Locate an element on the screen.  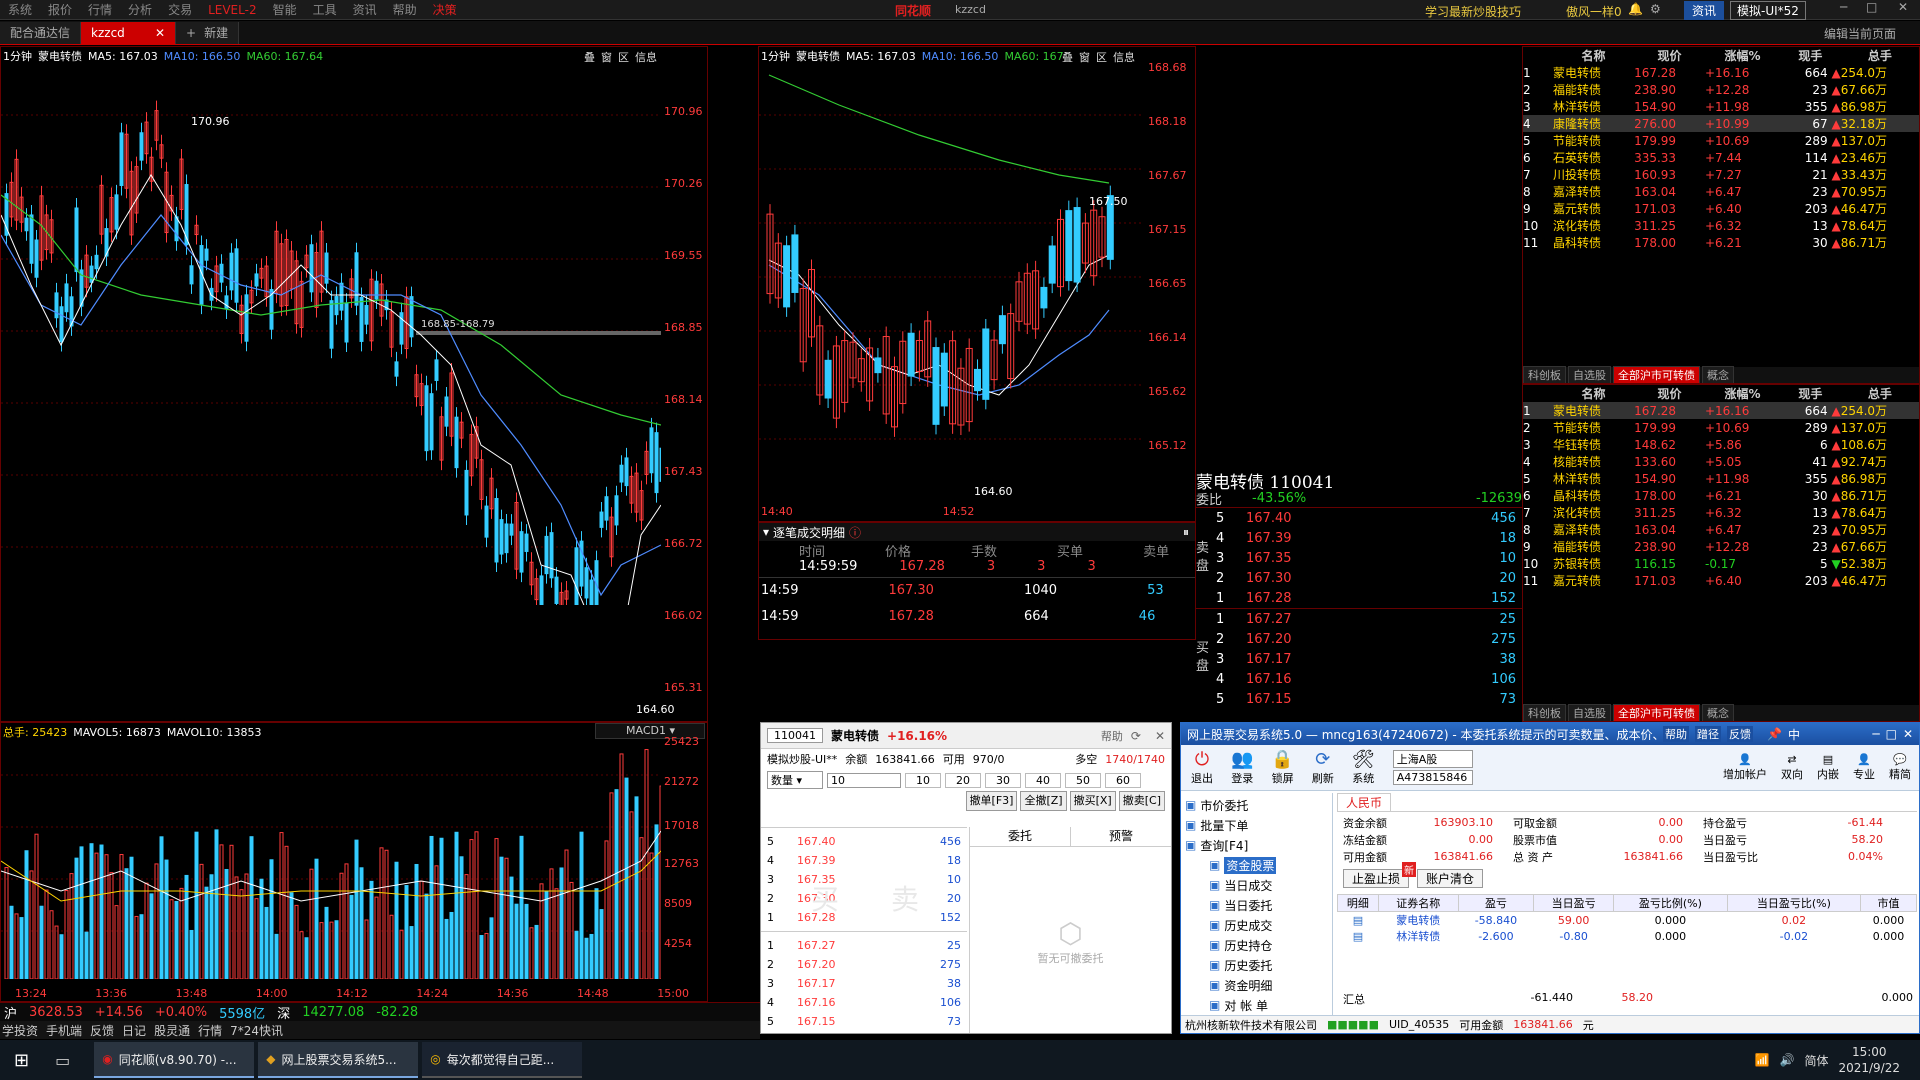
order-book-level: 2 167.30 20 is located at coordinates (1359, 578).